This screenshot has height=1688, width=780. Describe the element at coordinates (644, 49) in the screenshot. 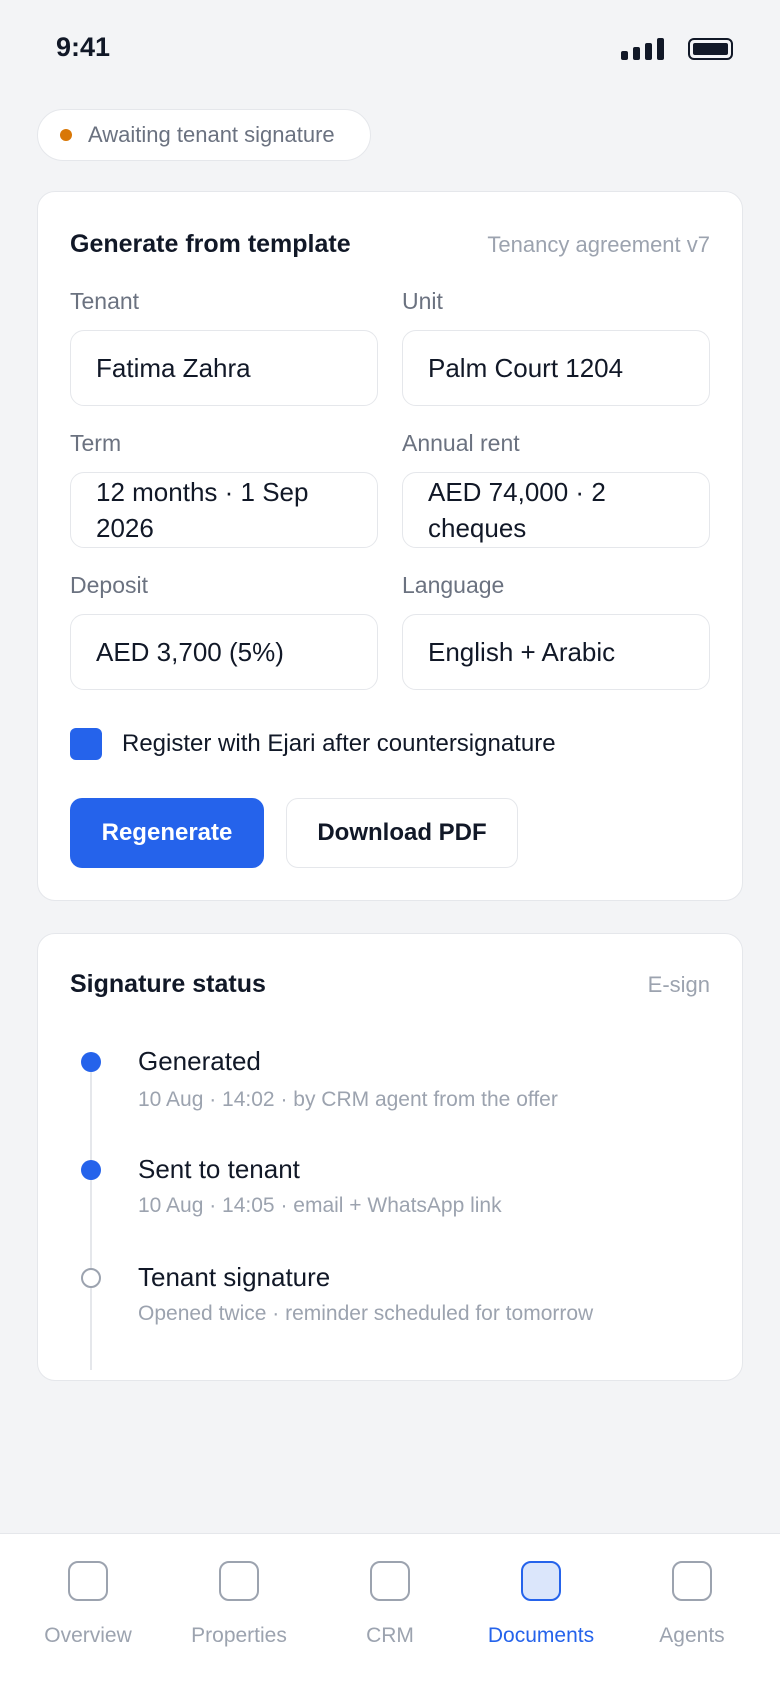

I see `signal-icon` at that location.